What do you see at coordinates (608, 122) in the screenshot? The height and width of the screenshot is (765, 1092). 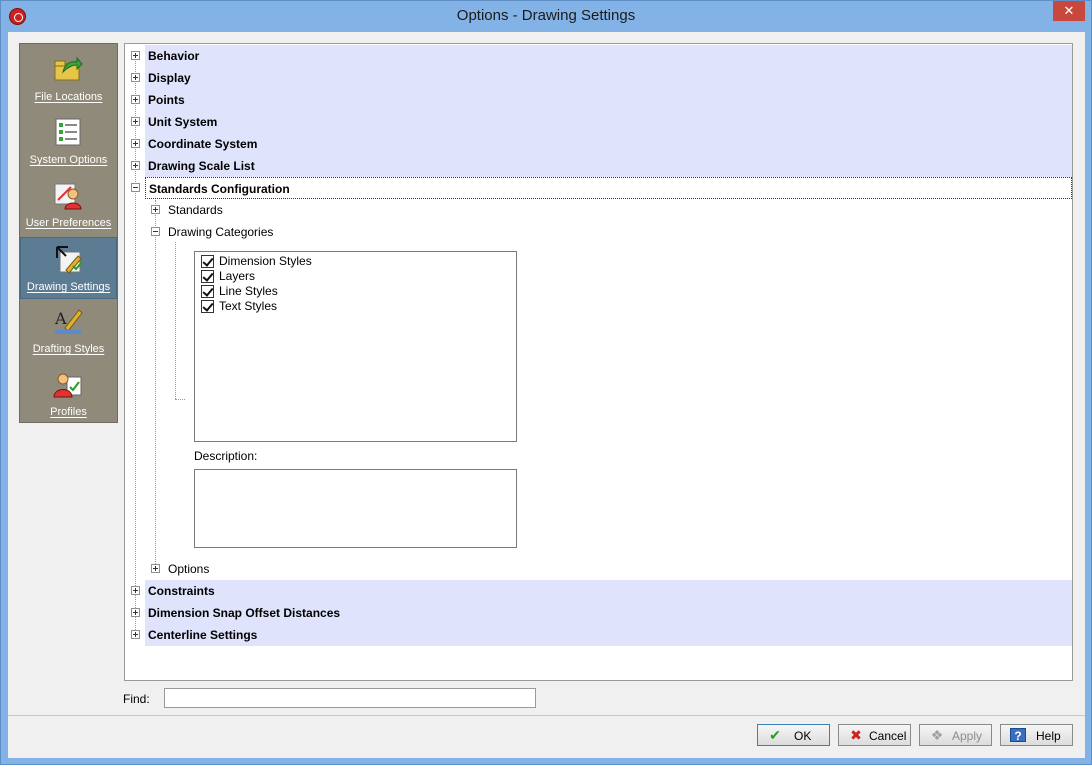 I see `tree-node-unit-system: Unit System` at bounding box center [608, 122].